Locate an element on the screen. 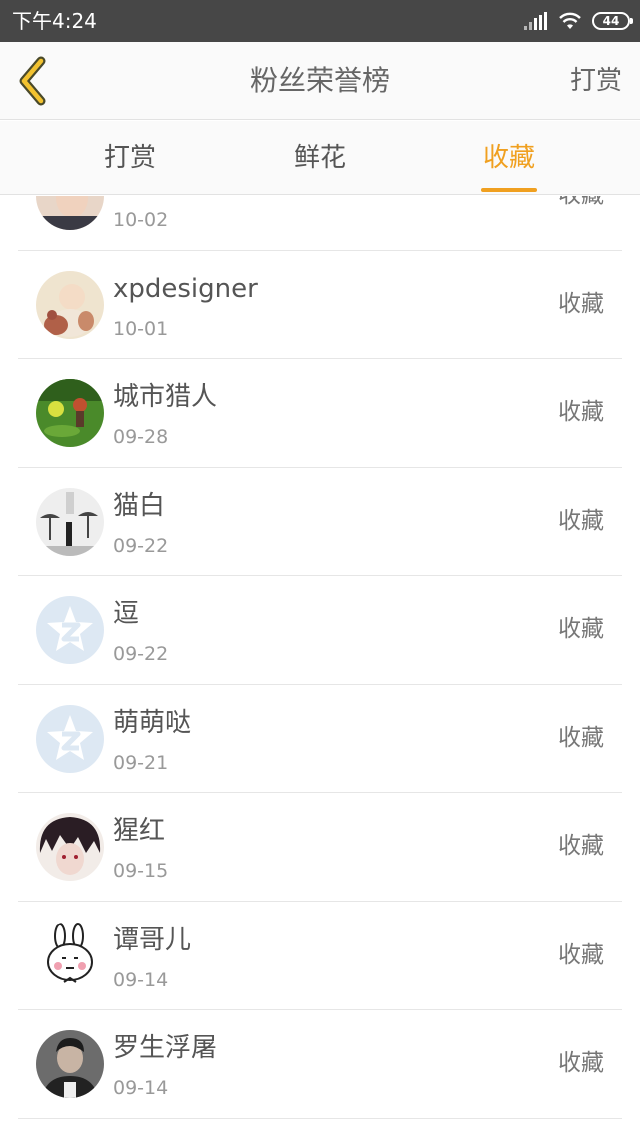 This screenshot has height=1138, width=640. tab-reward: 打赏 is located at coordinates (130, 158).